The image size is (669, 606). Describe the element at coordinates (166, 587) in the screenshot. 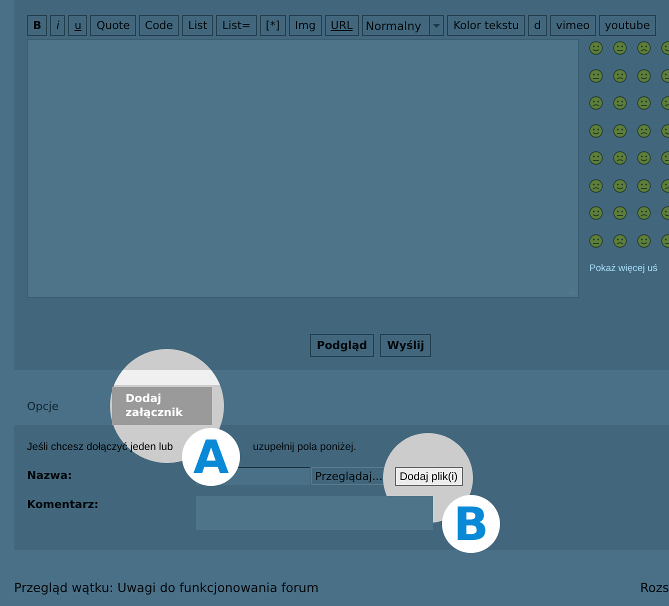

I see `thread-review-title: Przegląd wątku: Uwagi do funkcjonowania forum` at that location.